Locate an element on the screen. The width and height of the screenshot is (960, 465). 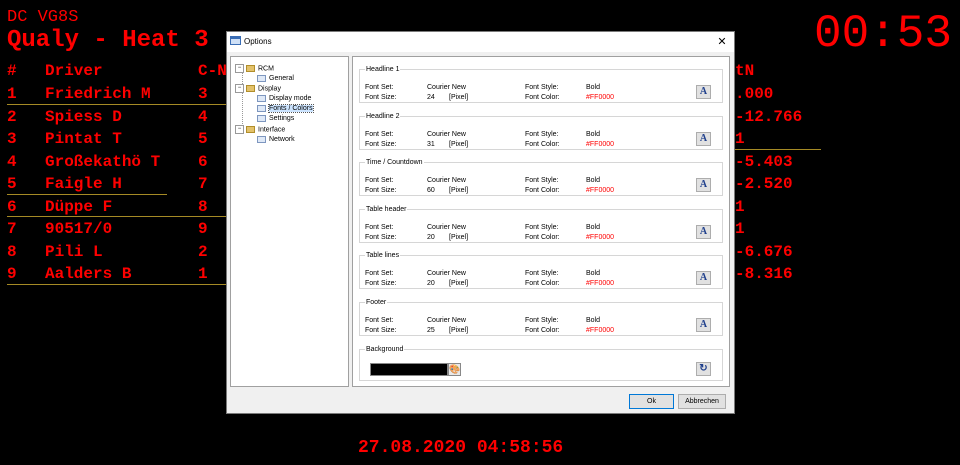
cell-driver: Pintat T is located at coordinates (83, 139).